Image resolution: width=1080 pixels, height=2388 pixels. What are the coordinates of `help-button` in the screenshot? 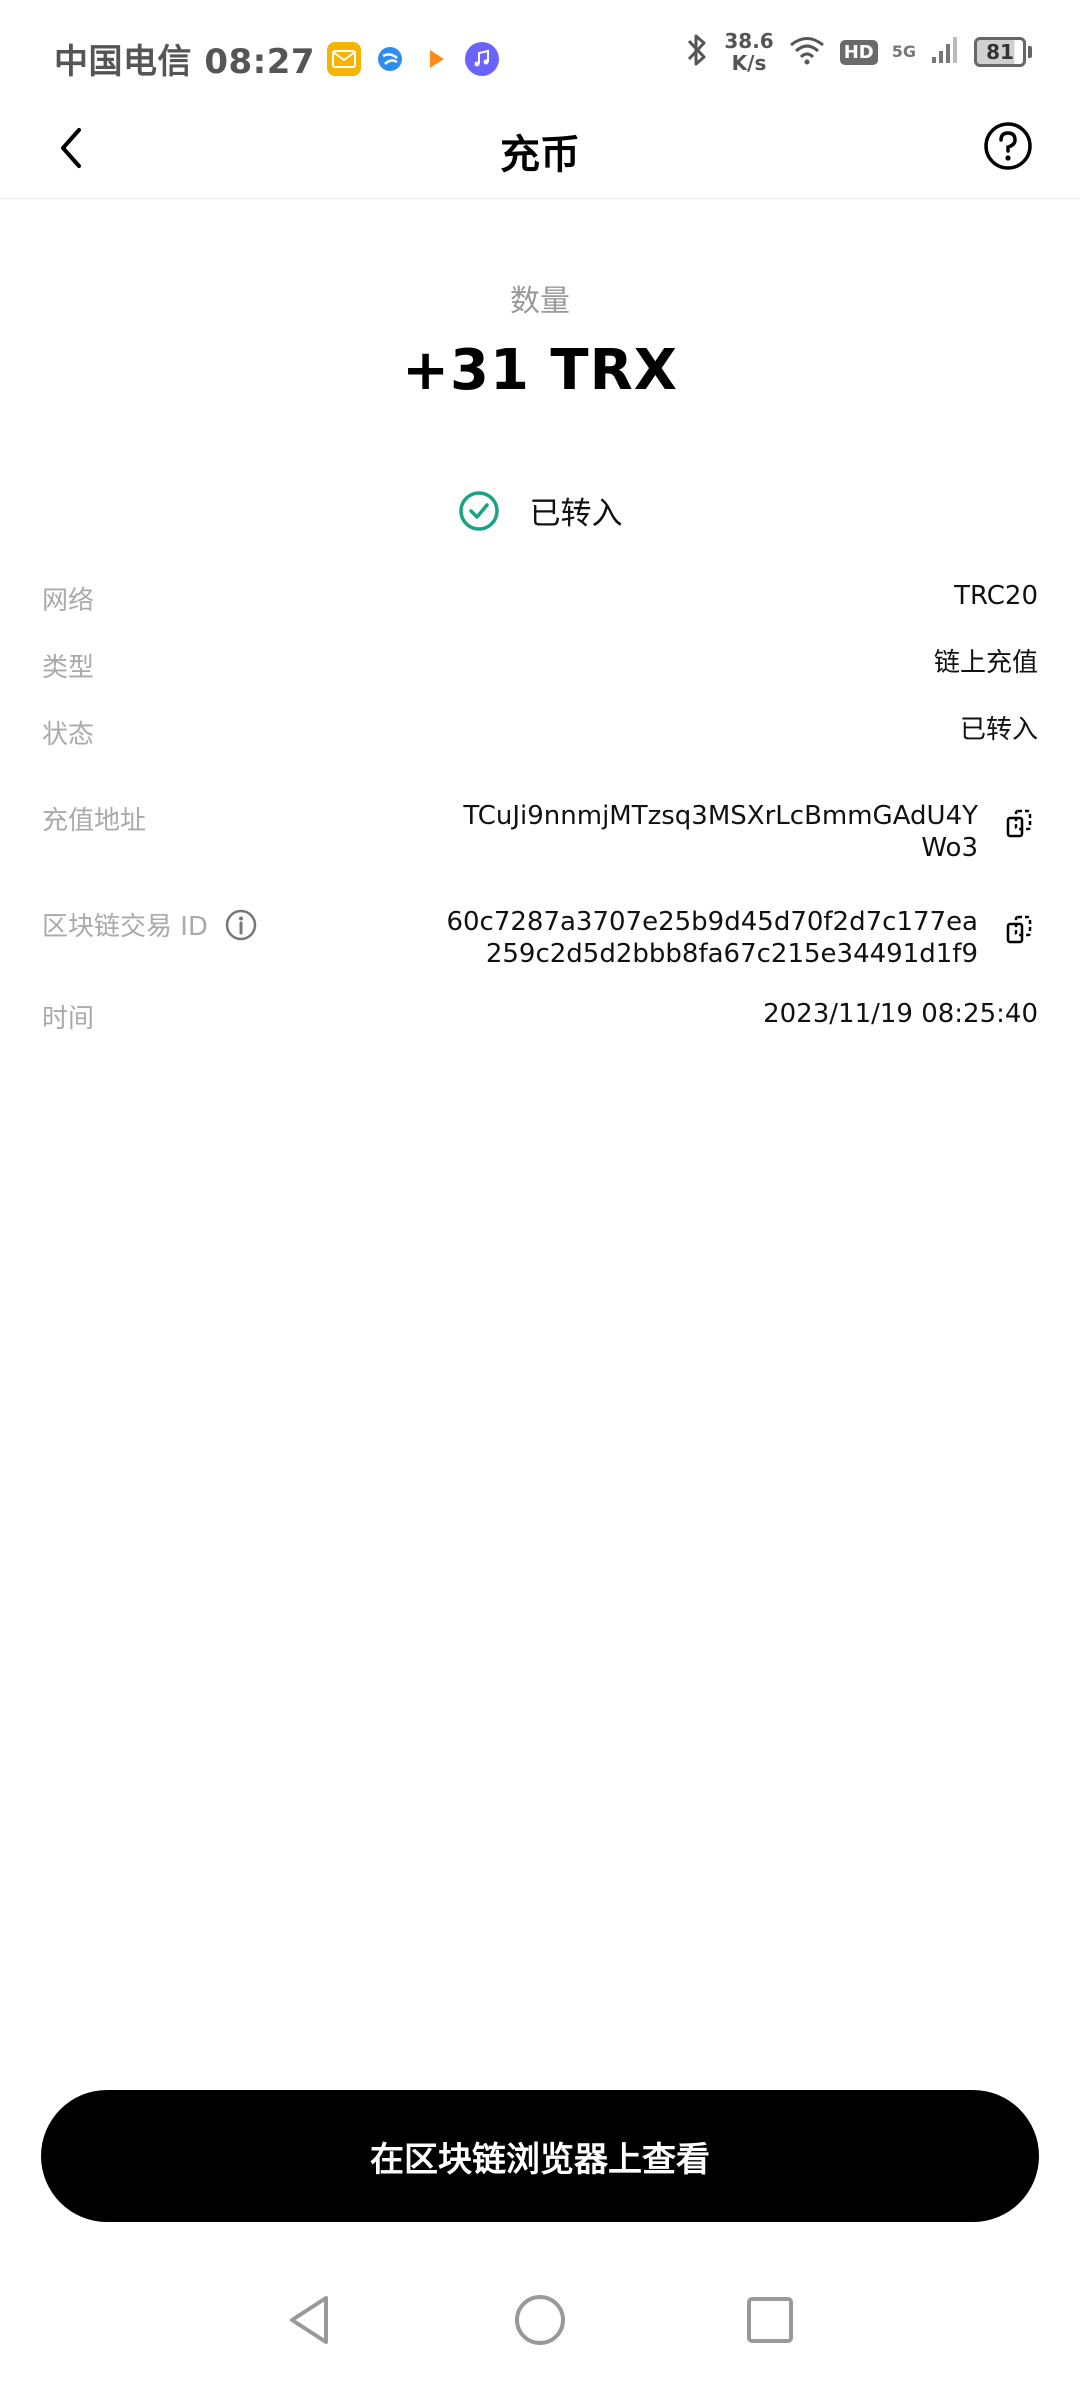 It's located at (1008, 146).